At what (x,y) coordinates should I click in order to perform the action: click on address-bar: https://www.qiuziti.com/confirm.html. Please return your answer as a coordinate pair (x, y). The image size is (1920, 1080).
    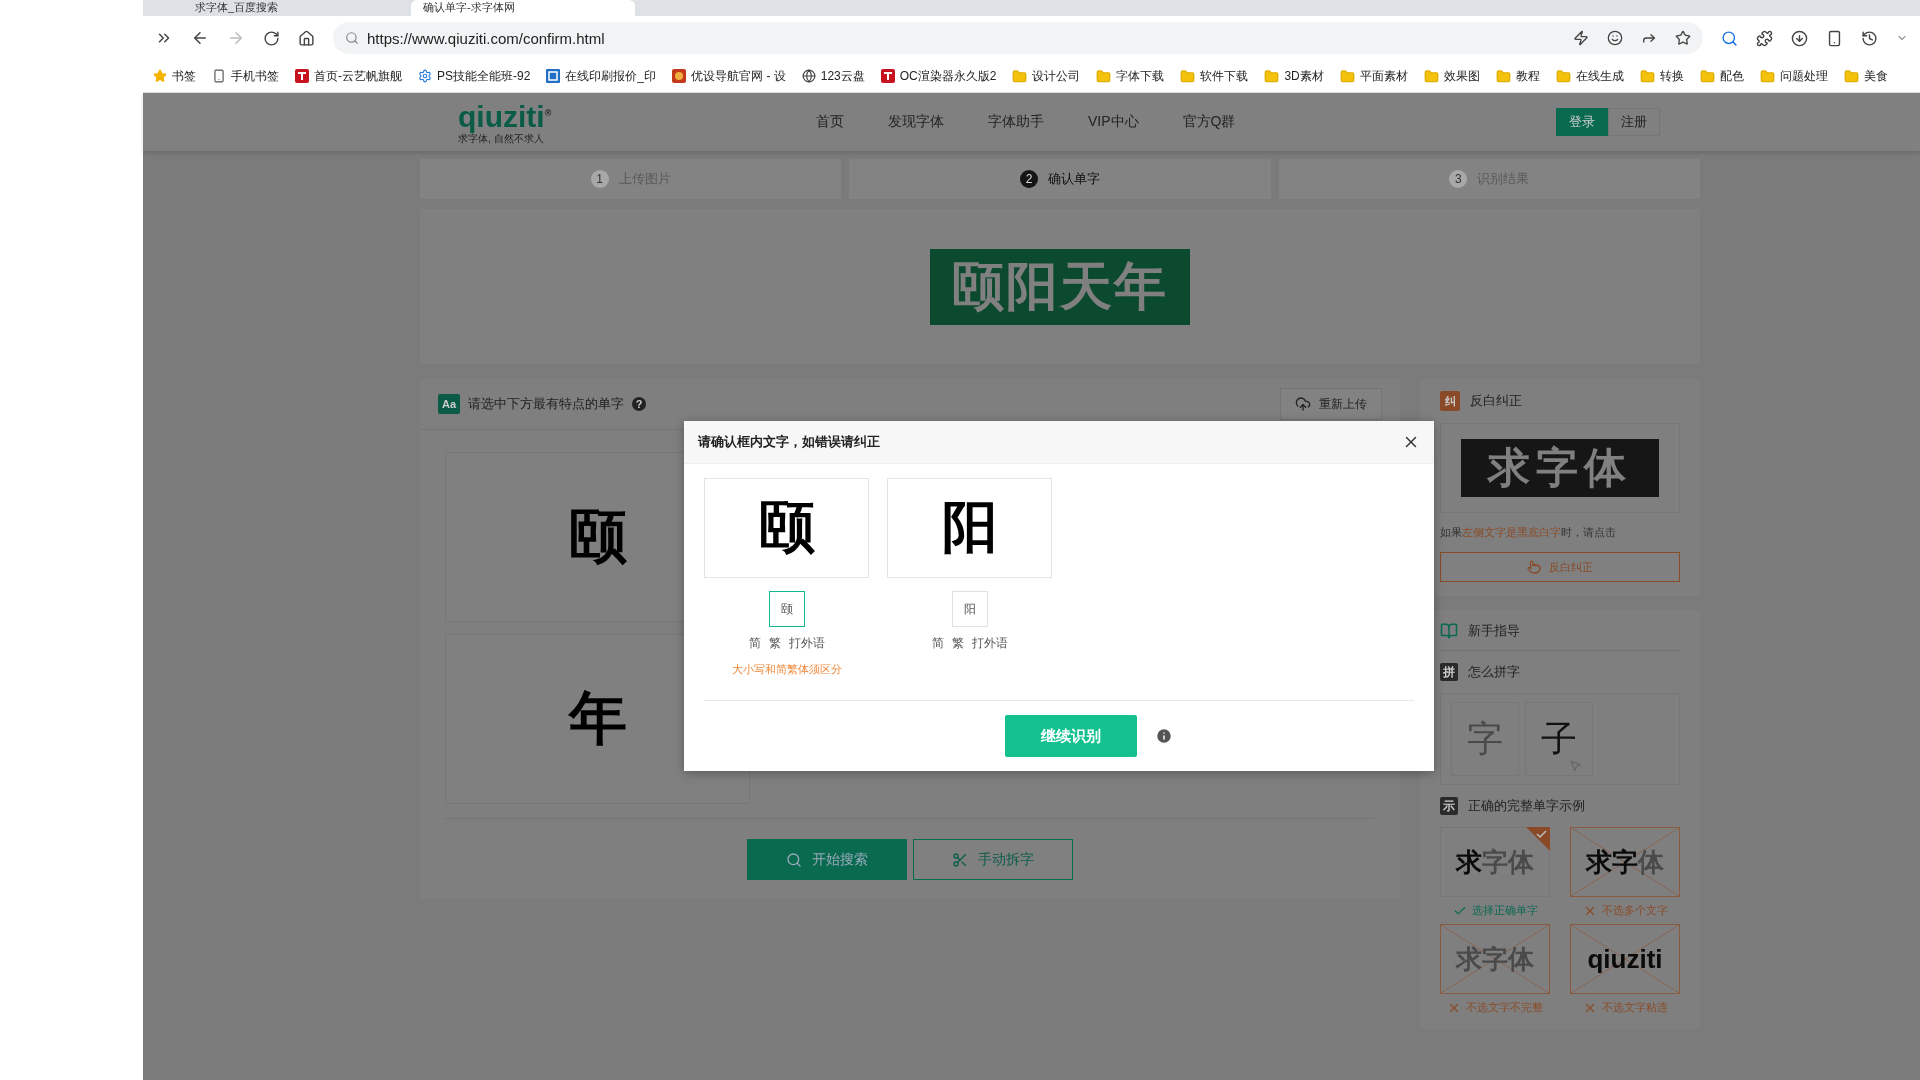
    Looking at the image, I should click on (1018, 38).